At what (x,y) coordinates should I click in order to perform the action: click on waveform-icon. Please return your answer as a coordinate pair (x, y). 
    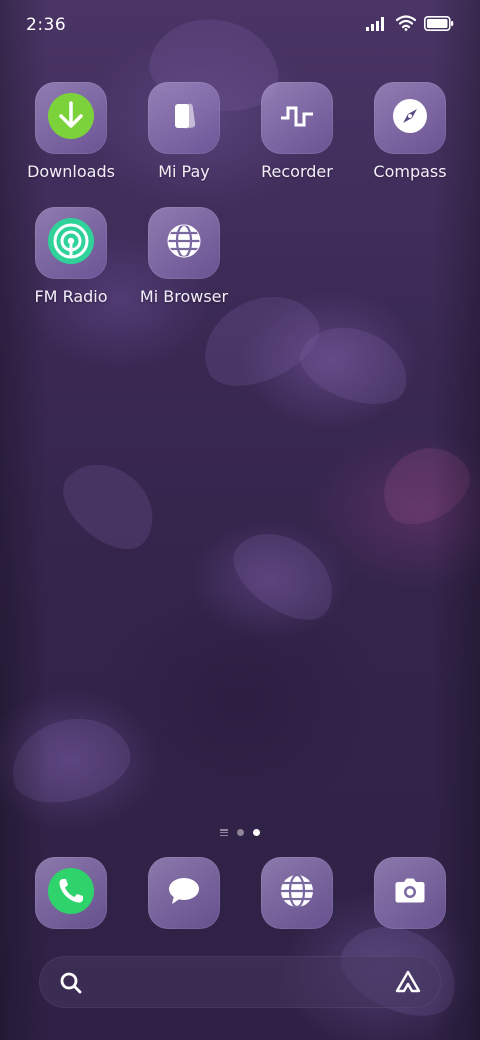
    Looking at the image, I should click on (297, 118).